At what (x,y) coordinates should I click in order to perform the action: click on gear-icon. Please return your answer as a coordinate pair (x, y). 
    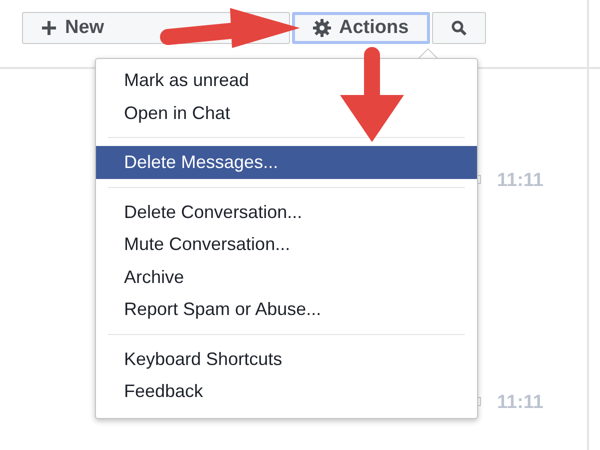
    Looking at the image, I should click on (322, 28).